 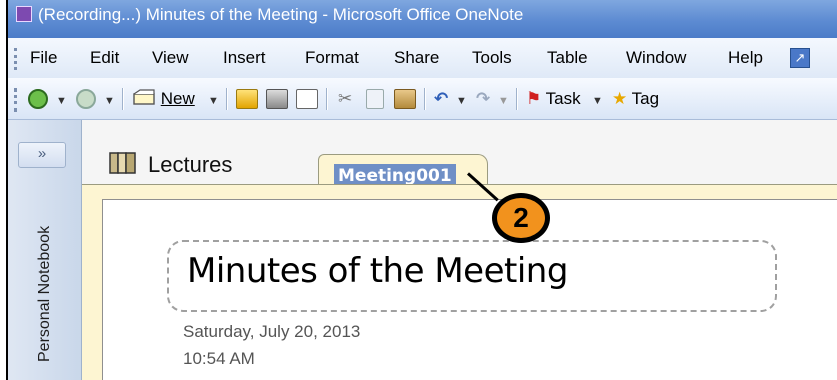 What do you see at coordinates (247, 99) in the screenshot?
I see `email-page-icon` at bounding box center [247, 99].